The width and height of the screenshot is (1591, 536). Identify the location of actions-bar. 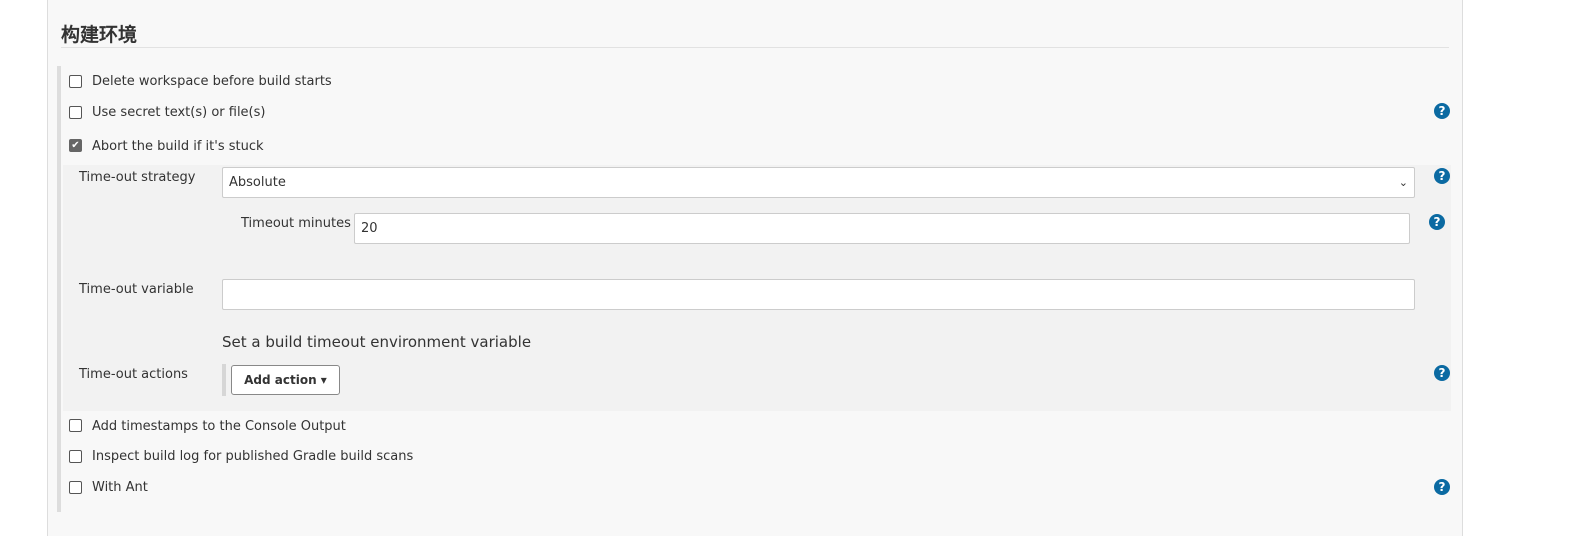
(224, 380).